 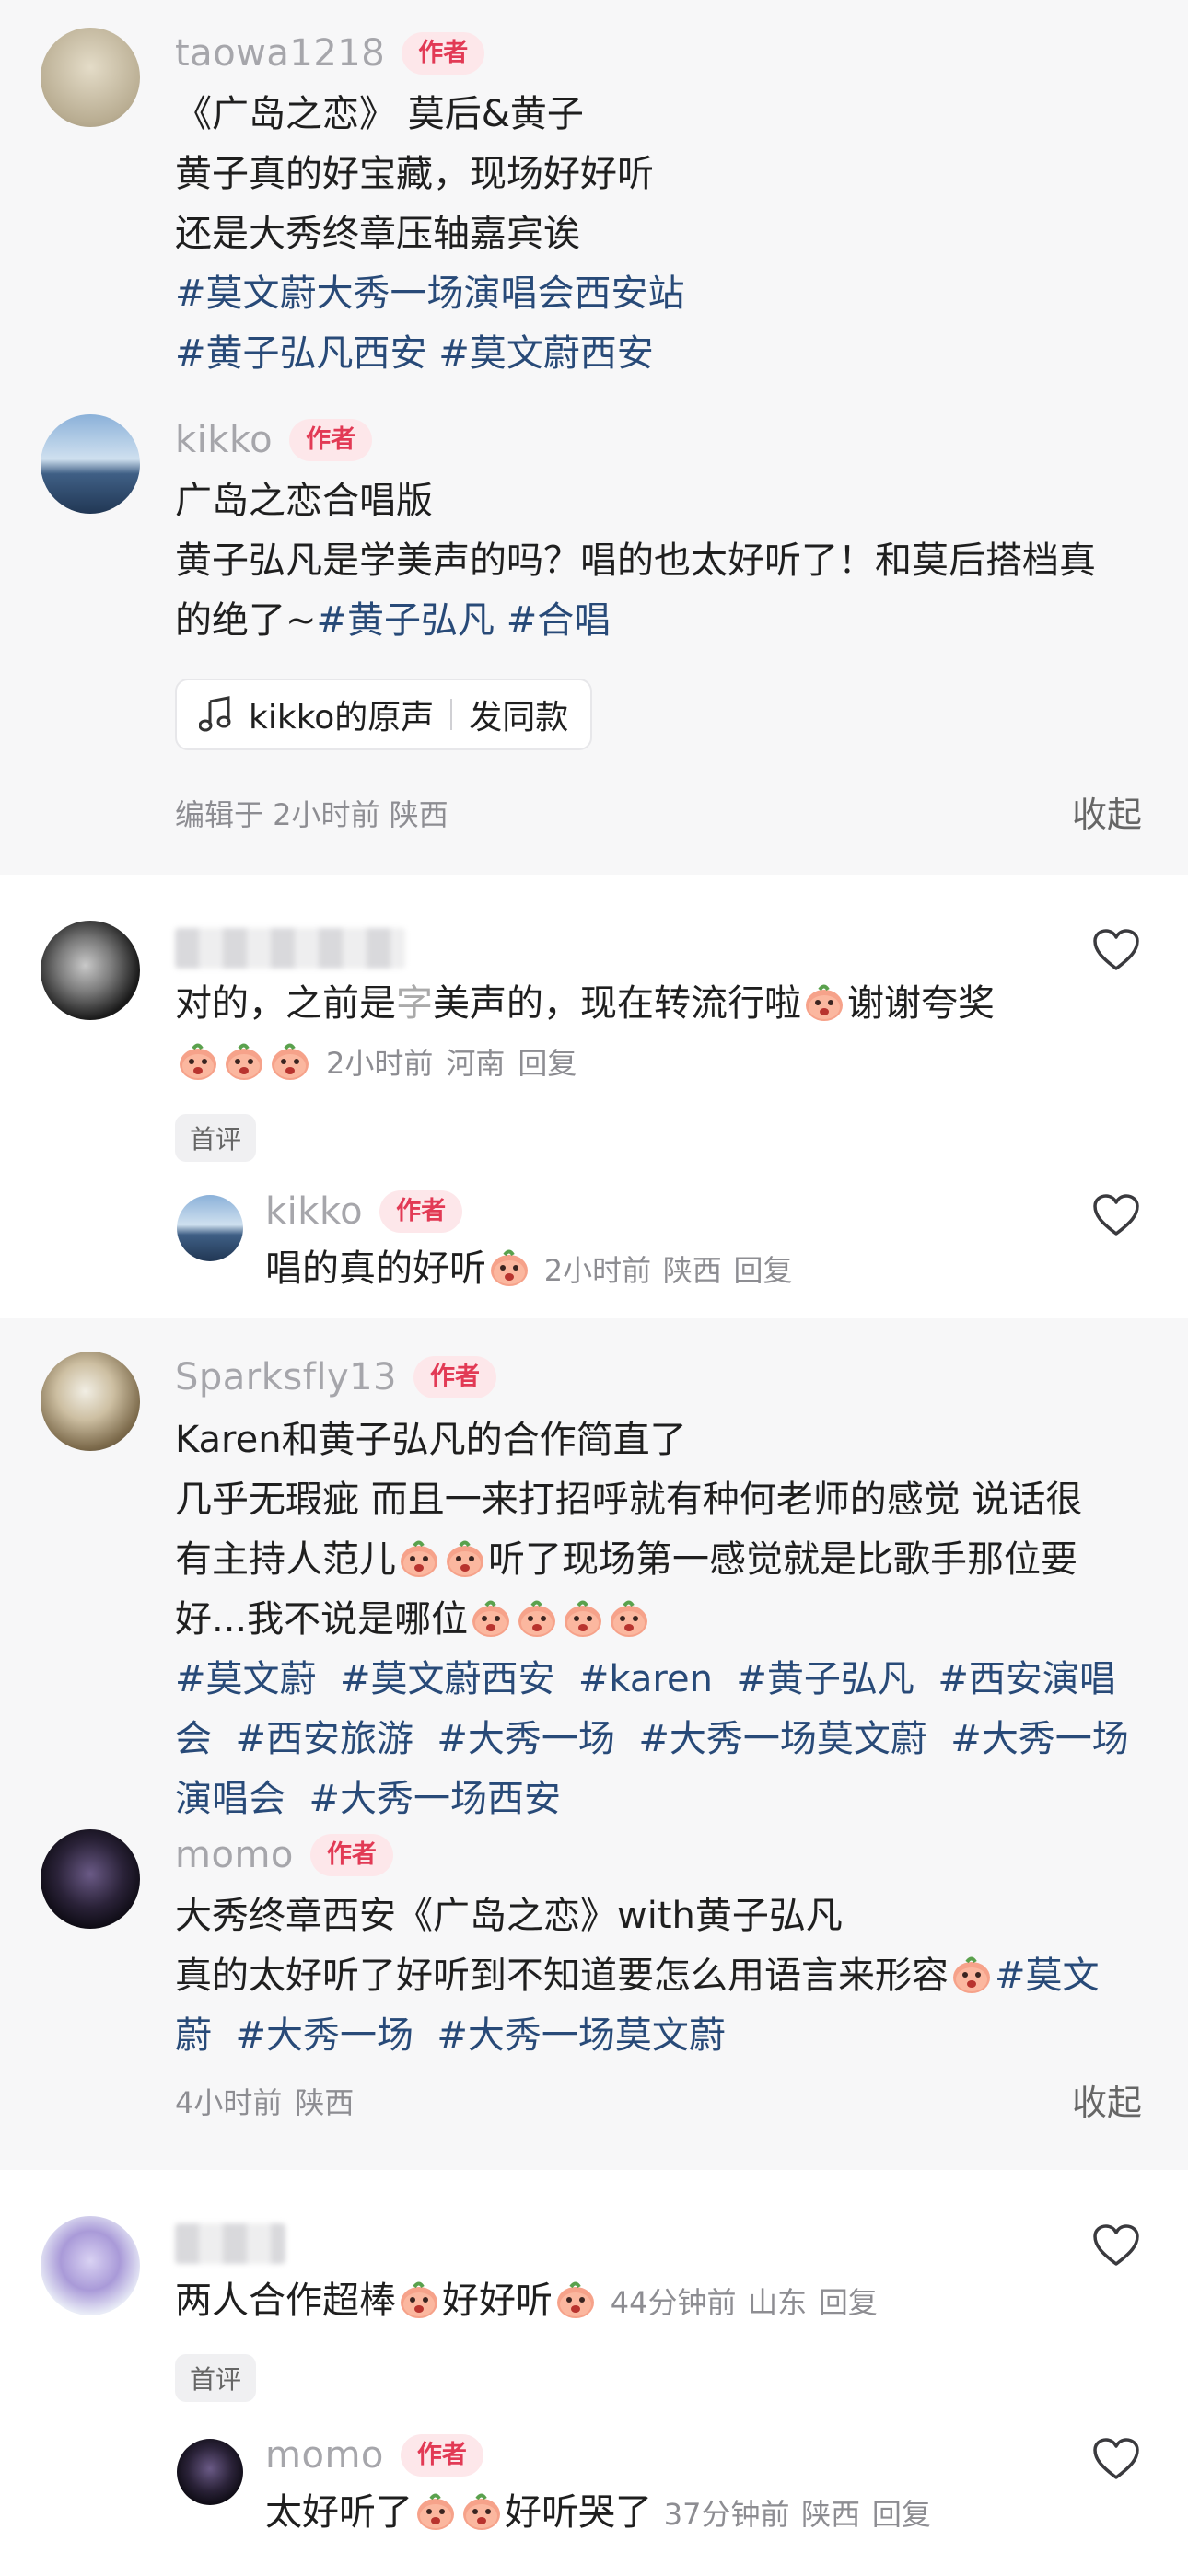 I want to click on reply-text: 好听哭了, so click(x=578, y=2512).